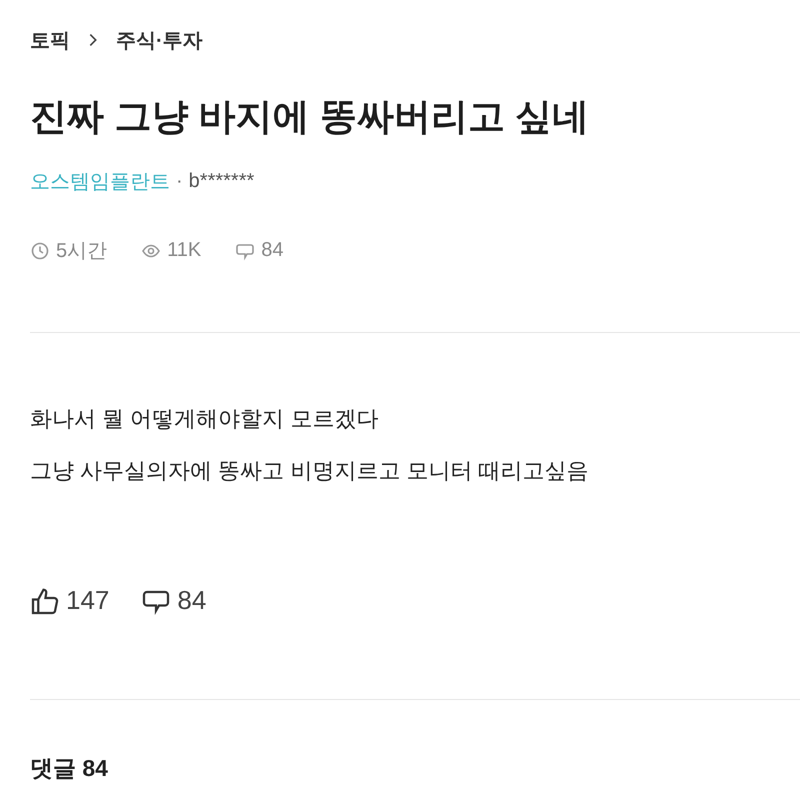  What do you see at coordinates (50, 40) in the screenshot?
I see `breadcrumb-link: 토픽` at bounding box center [50, 40].